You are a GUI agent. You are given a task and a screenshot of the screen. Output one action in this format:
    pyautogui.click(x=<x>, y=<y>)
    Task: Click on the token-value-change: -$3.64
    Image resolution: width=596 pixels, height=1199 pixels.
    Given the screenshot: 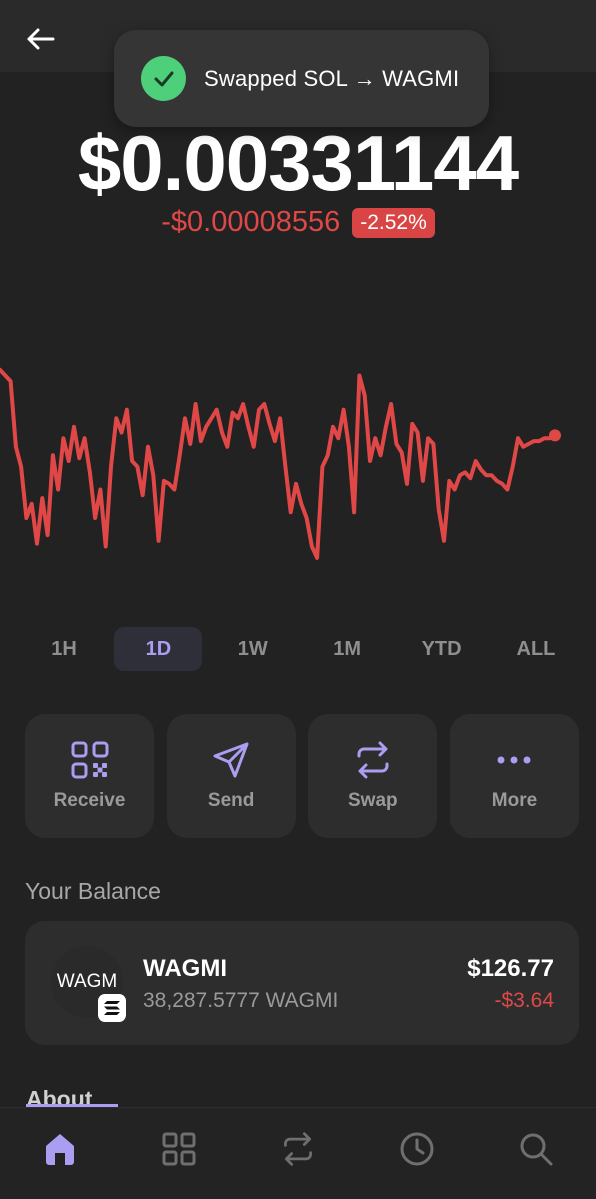 What is the action you would take?
    pyautogui.click(x=524, y=1000)
    